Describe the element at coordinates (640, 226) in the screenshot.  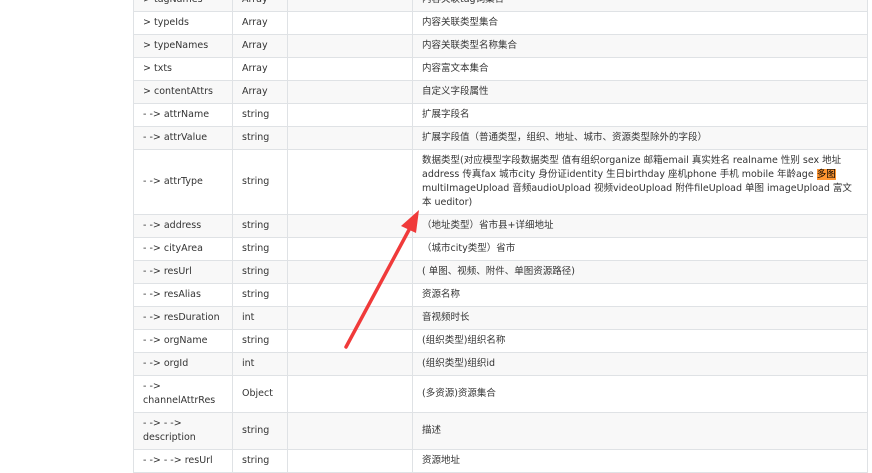
I see `param-desc-cell: （地址类型）省市县+详细地址` at that location.